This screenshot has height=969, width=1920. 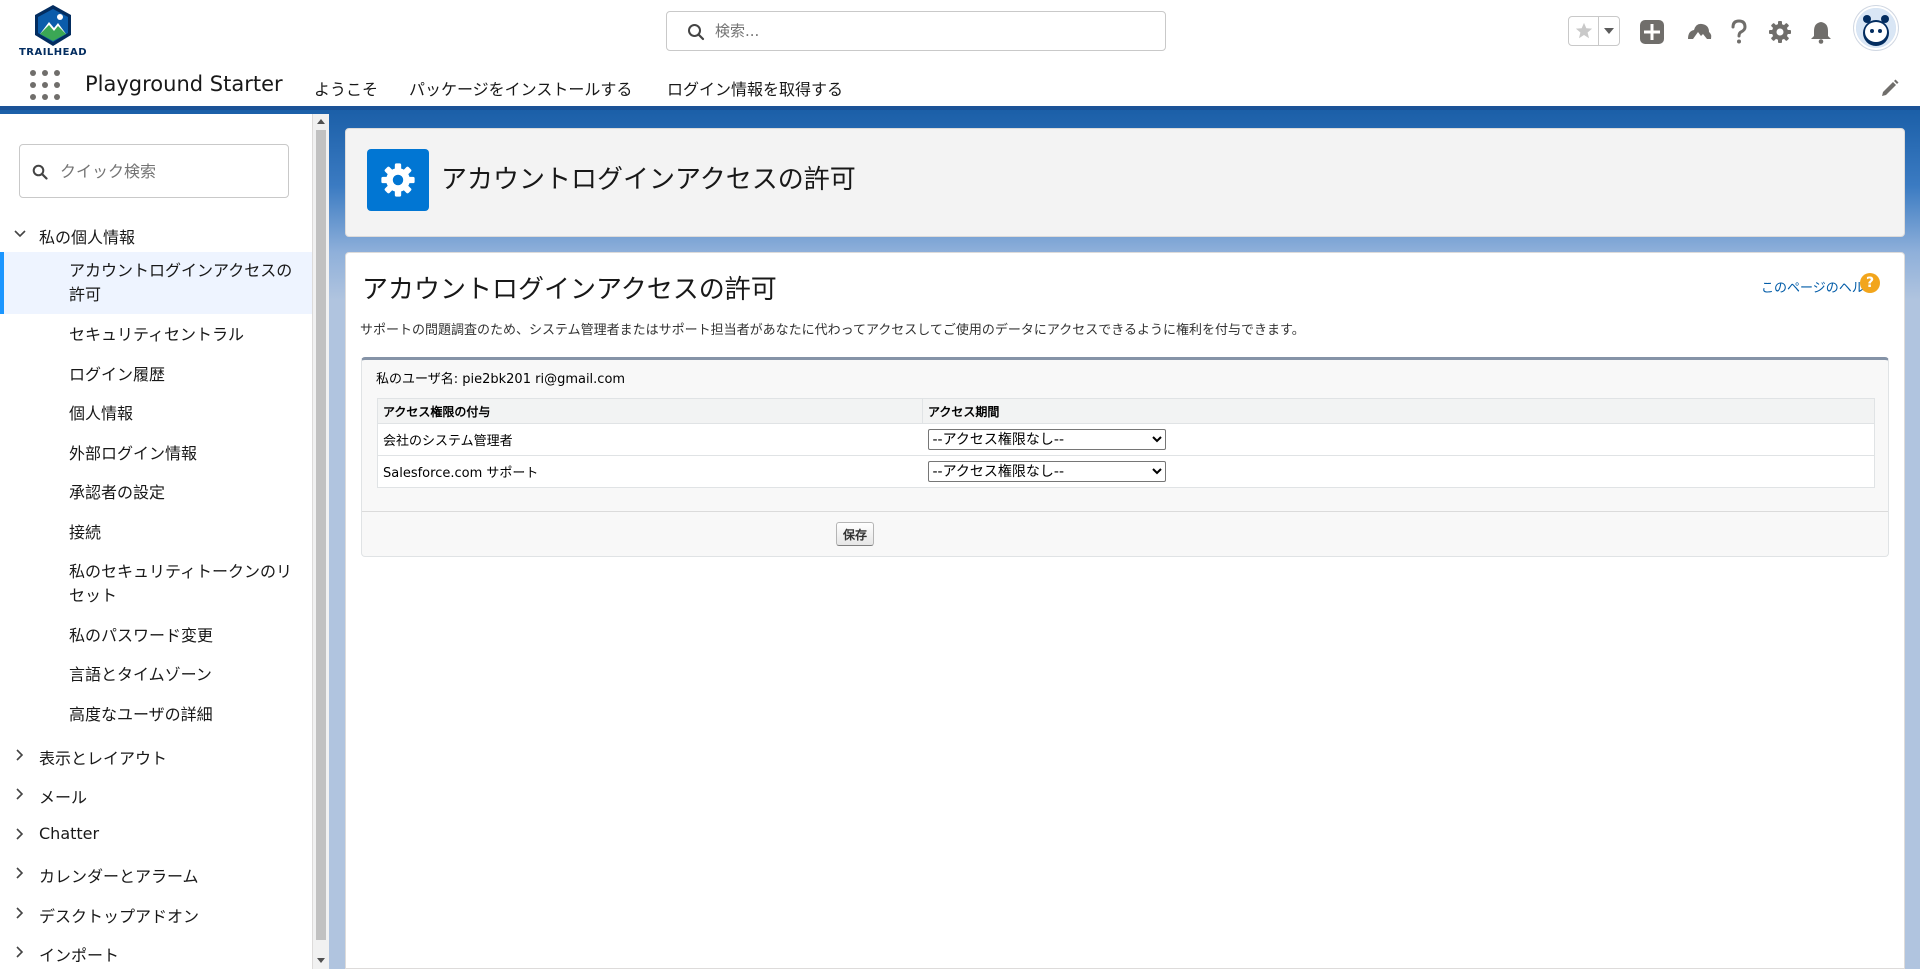 What do you see at coordinates (648, 180) in the screenshot?
I see `page-header-title: アカウントログインアクセスの許可` at bounding box center [648, 180].